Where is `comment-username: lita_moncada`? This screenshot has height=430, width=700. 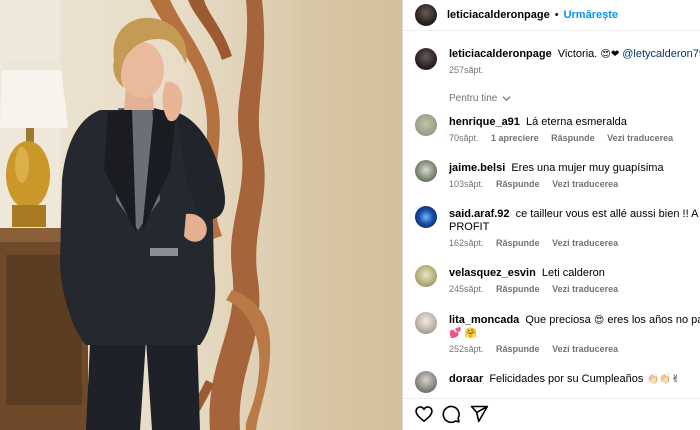
comment-username: lita_moncada is located at coordinates (484, 320).